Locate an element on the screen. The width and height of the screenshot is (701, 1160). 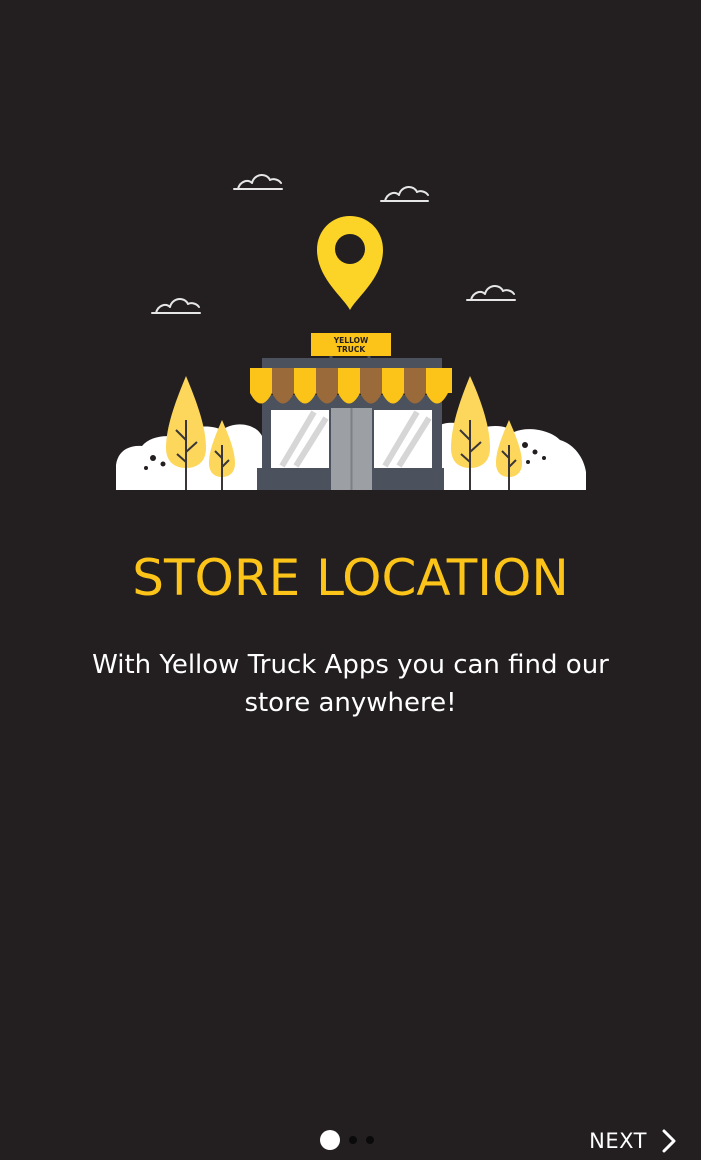
next-button-label: NEXT is located at coordinates (618, 1141).